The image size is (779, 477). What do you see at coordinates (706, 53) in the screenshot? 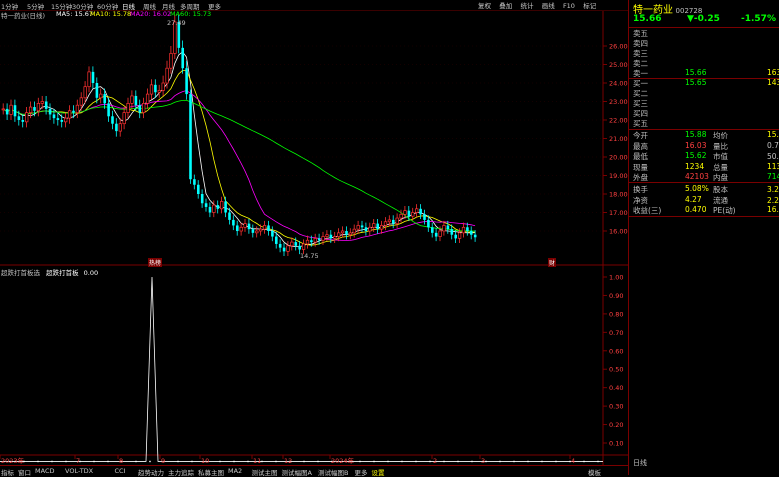
I see `ask-row: 卖三` at bounding box center [706, 53].